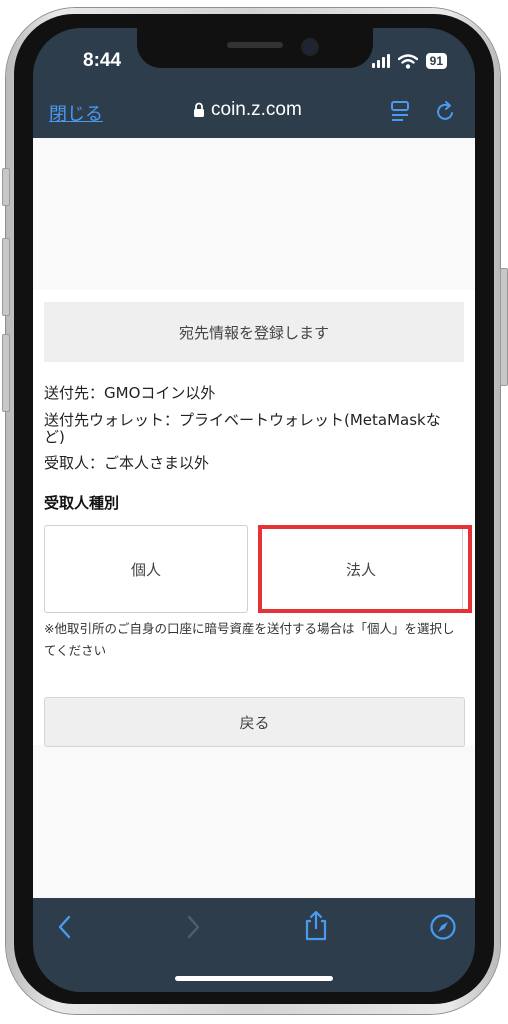  I want to click on status-icons: 91, so click(409, 61).